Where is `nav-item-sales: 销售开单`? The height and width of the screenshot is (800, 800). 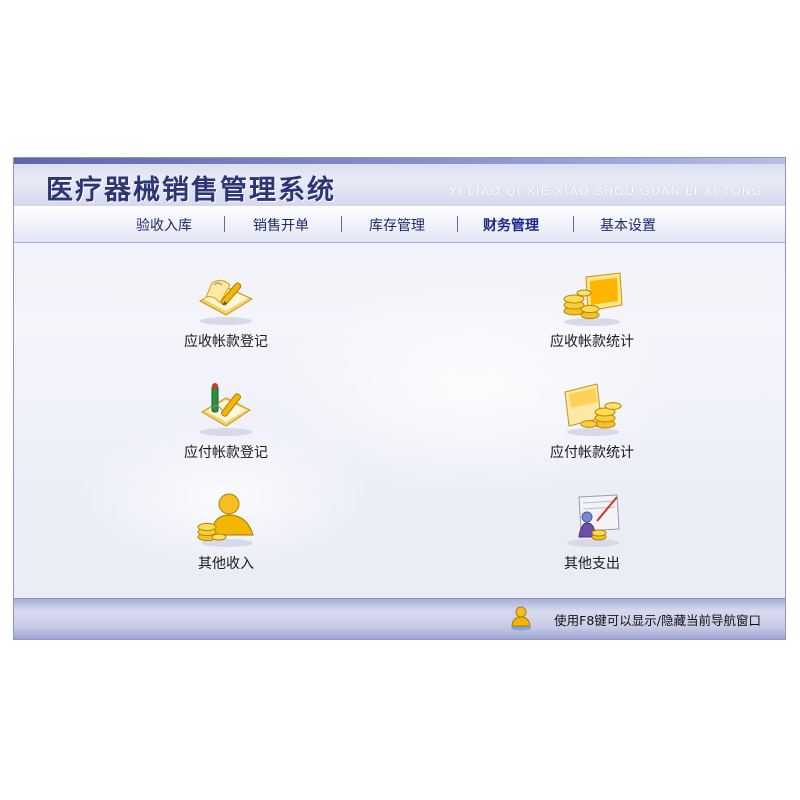 nav-item-sales: 销售开单 is located at coordinates (281, 225).